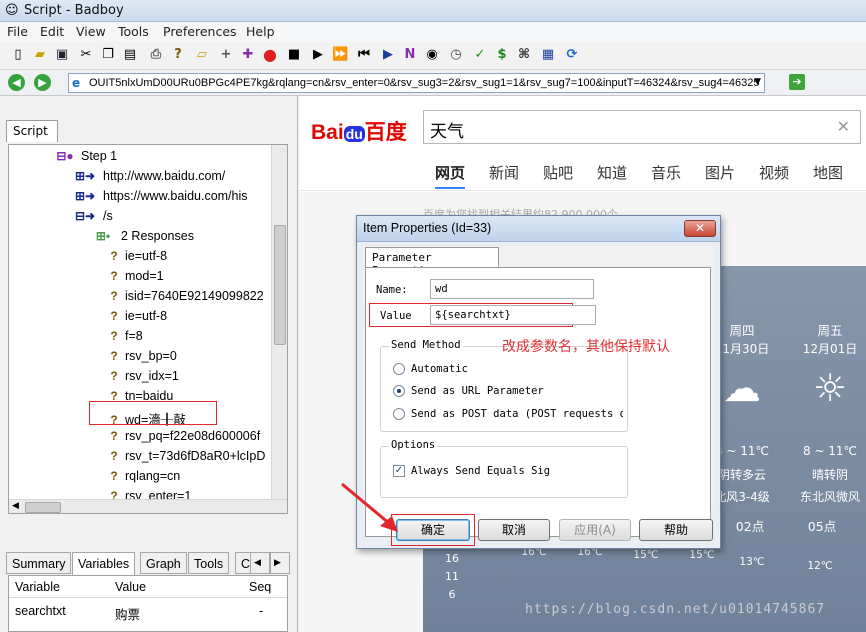  I want to click on tab-summary: Summary, so click(39, 563).